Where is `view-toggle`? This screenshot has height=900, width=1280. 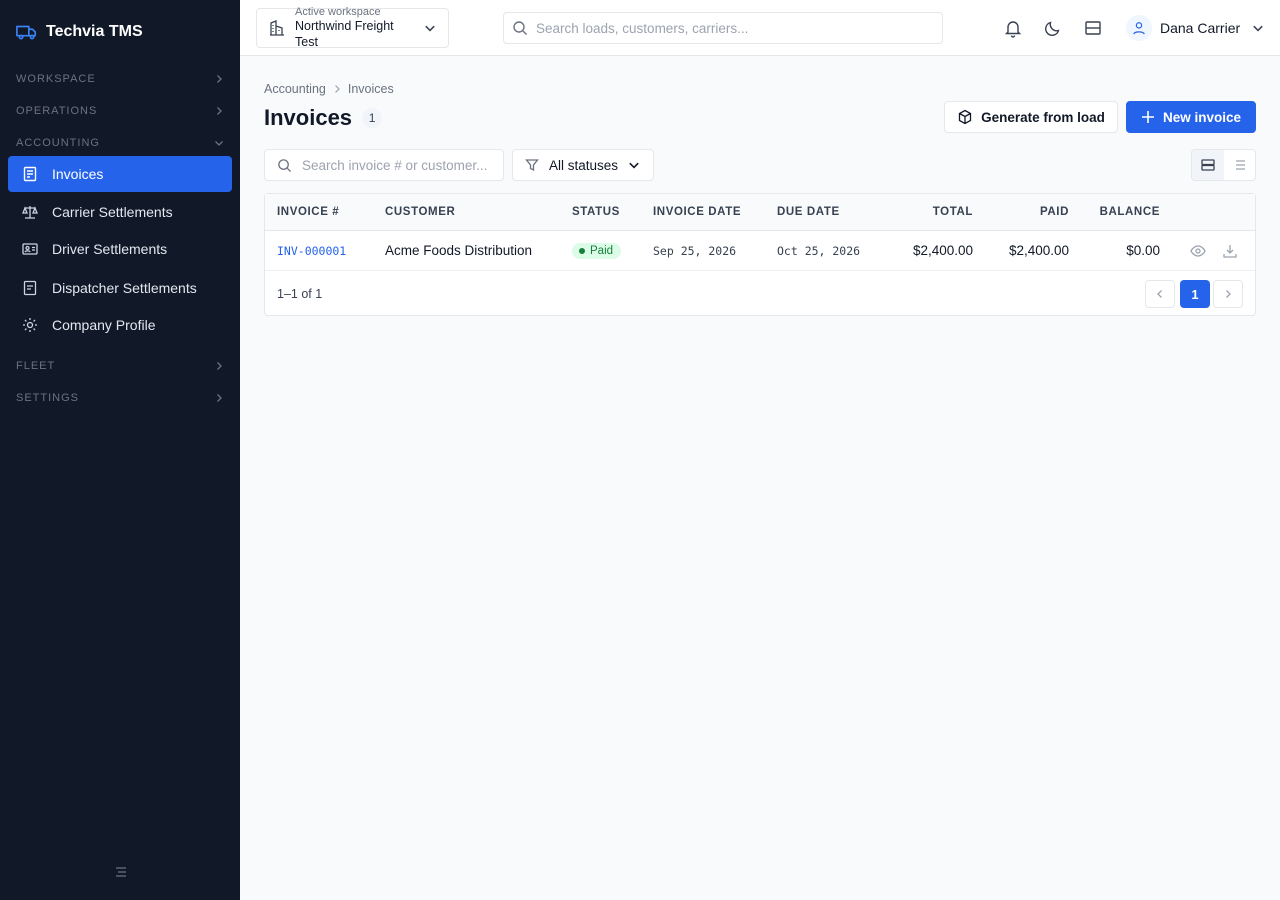
view-toggle is located at coordinates (1223, 165).